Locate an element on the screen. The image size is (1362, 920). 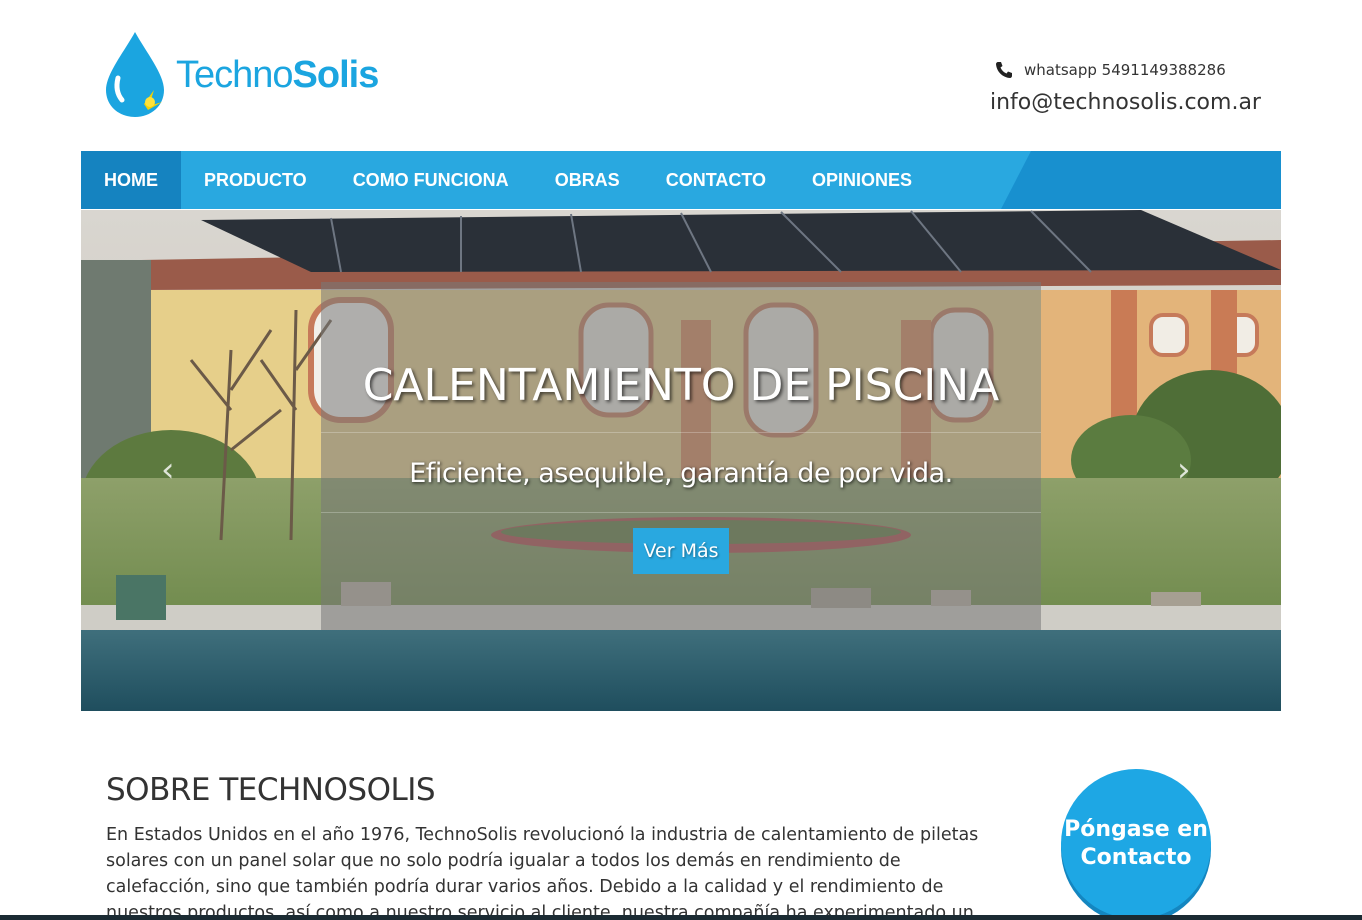
nav-decoration is located at coordinates (1141, 180).